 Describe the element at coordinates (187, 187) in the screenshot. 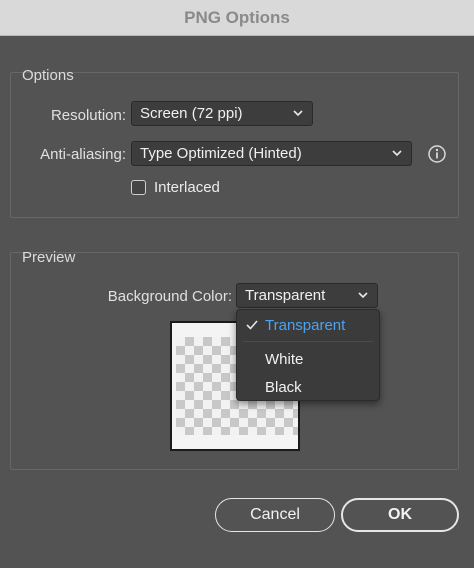

I see `interlaced-label: Interlaced` at that location.